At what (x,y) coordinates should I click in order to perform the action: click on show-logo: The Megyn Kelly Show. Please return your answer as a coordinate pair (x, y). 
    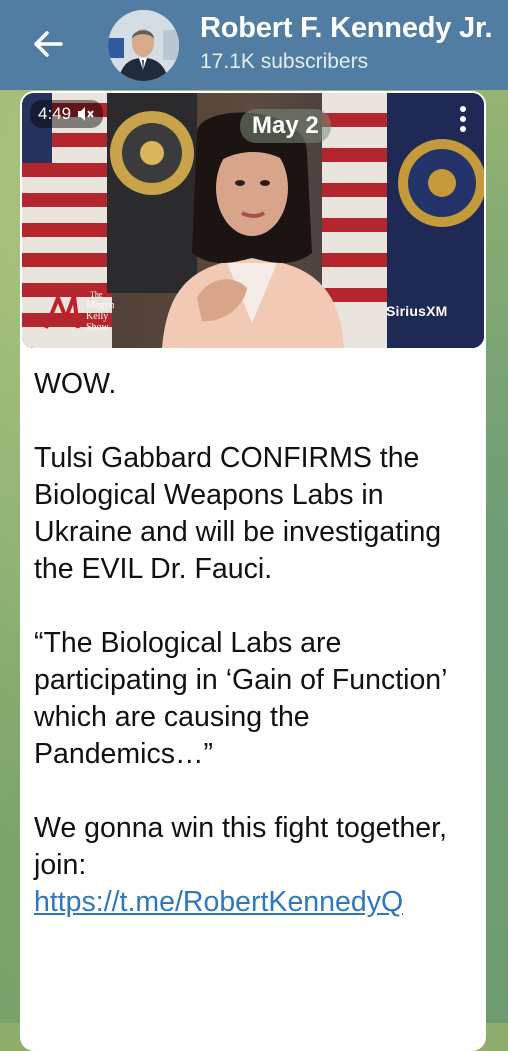
    Looking at the image, I should click on (84, 311).